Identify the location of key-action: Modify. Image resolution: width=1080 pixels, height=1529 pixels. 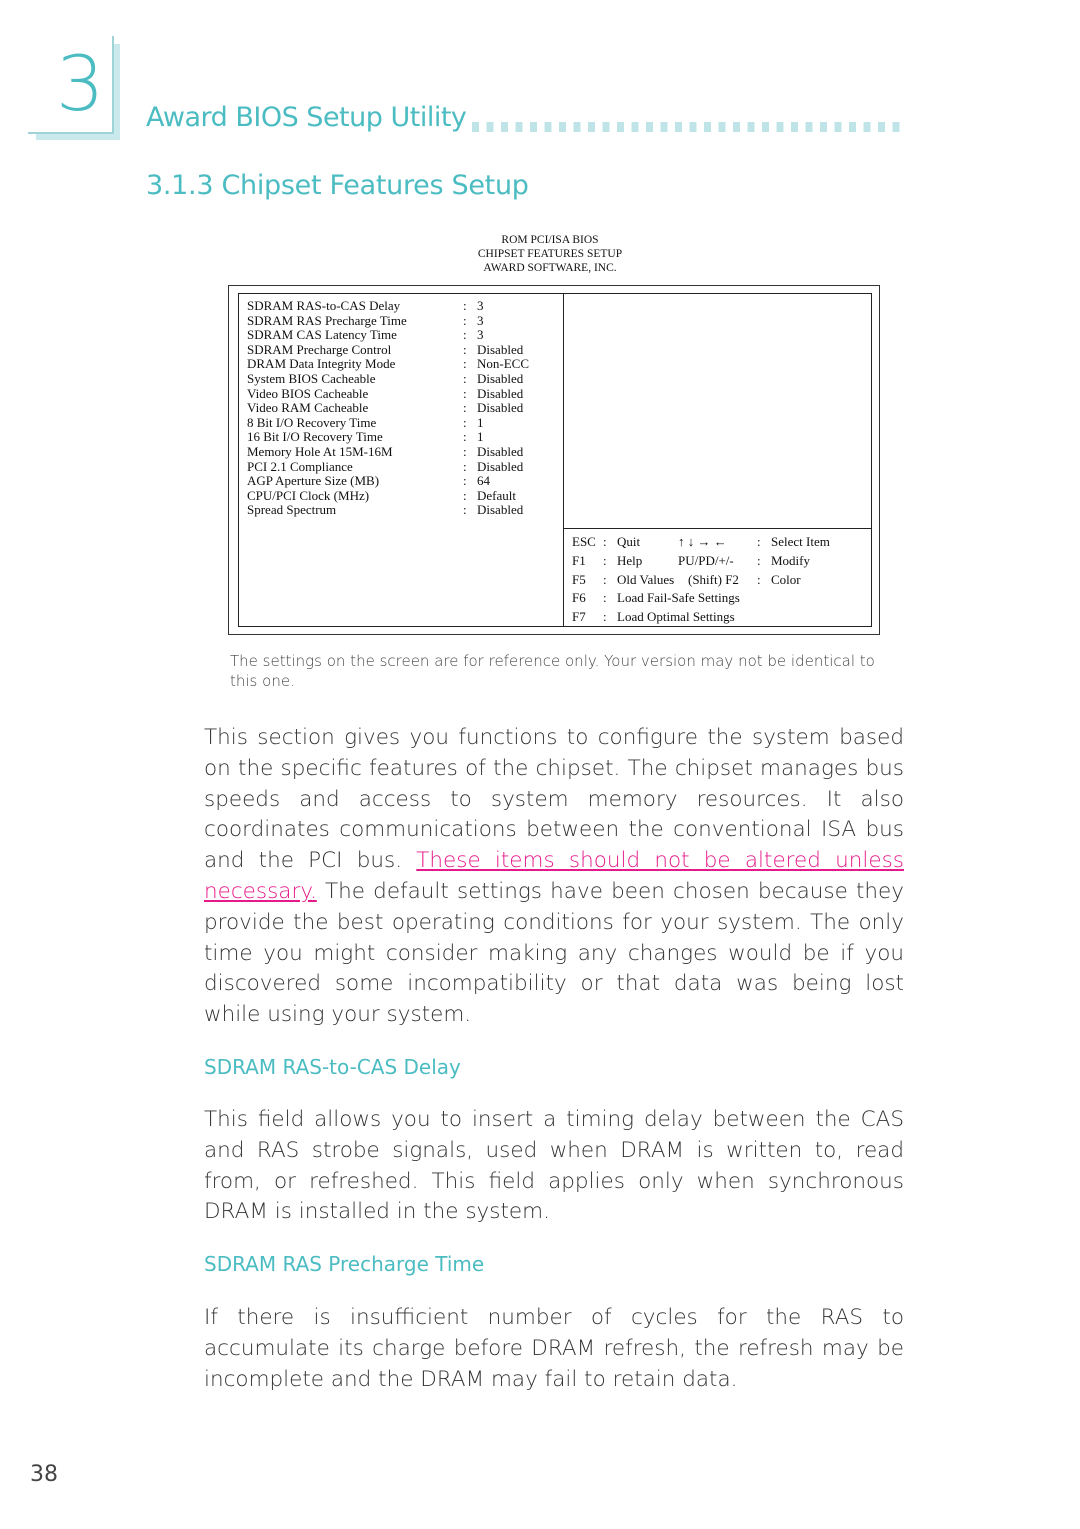
(790, 560).